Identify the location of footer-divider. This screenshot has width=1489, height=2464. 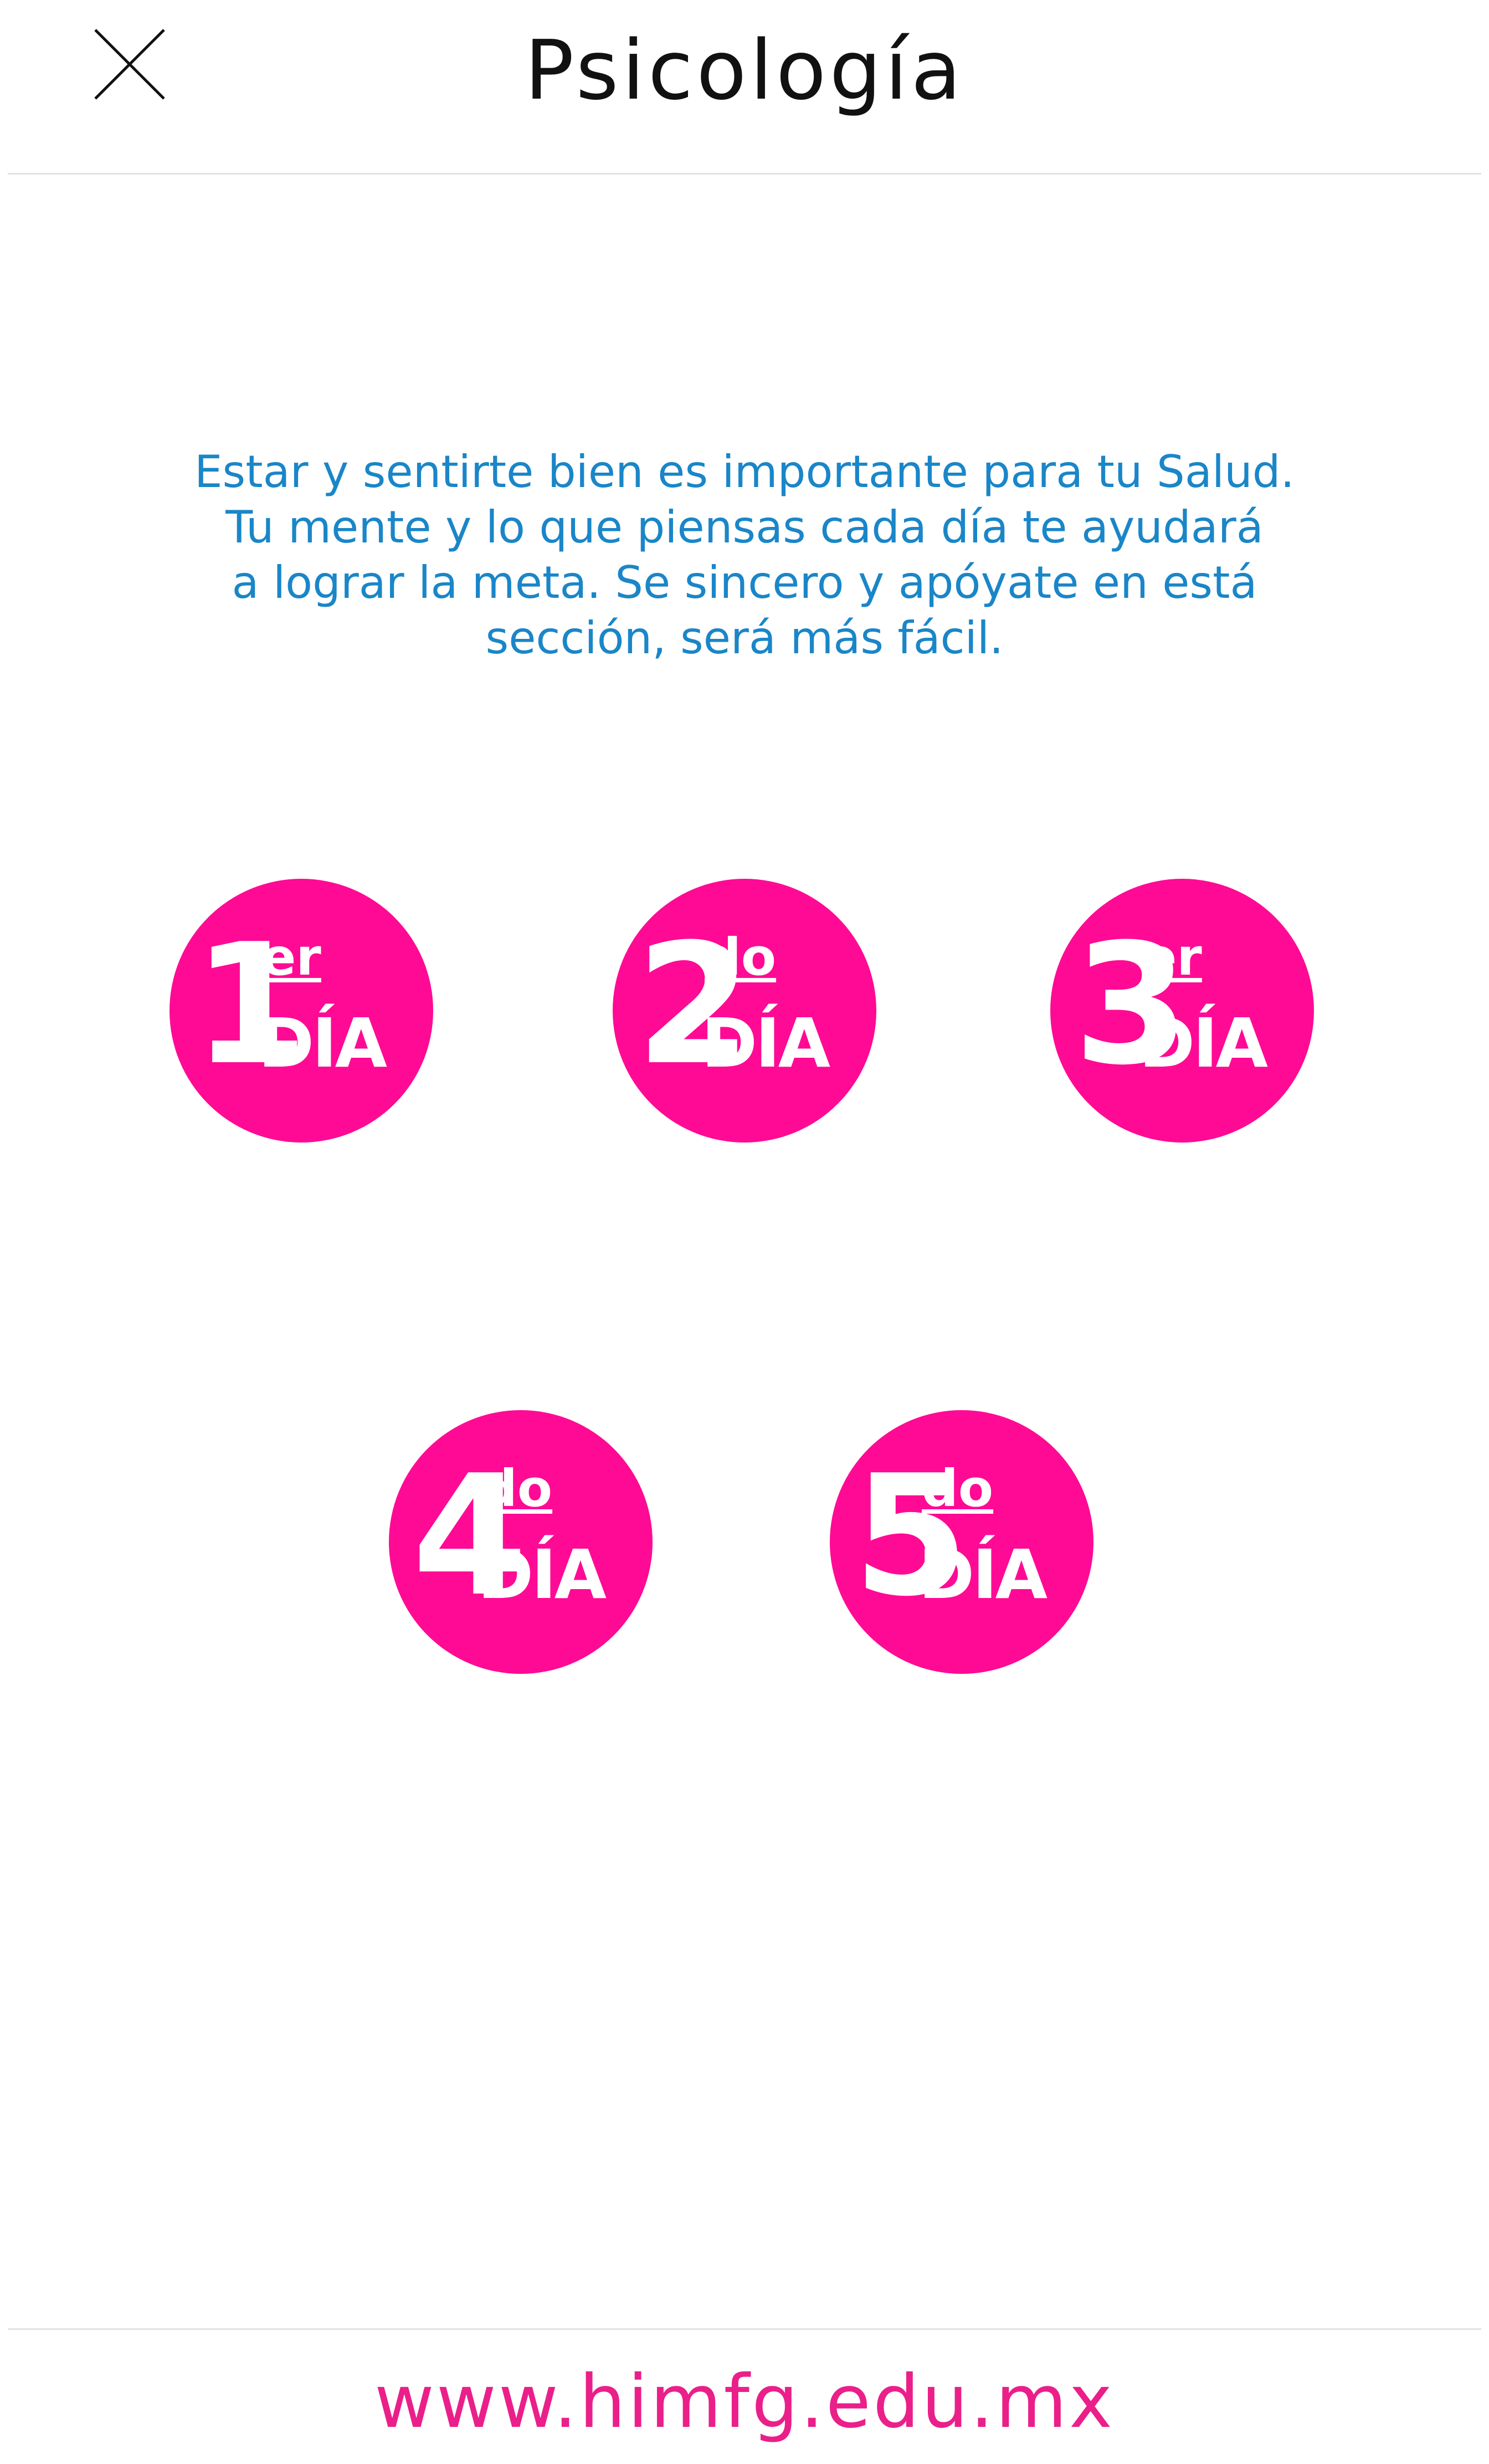
(744, 2329).